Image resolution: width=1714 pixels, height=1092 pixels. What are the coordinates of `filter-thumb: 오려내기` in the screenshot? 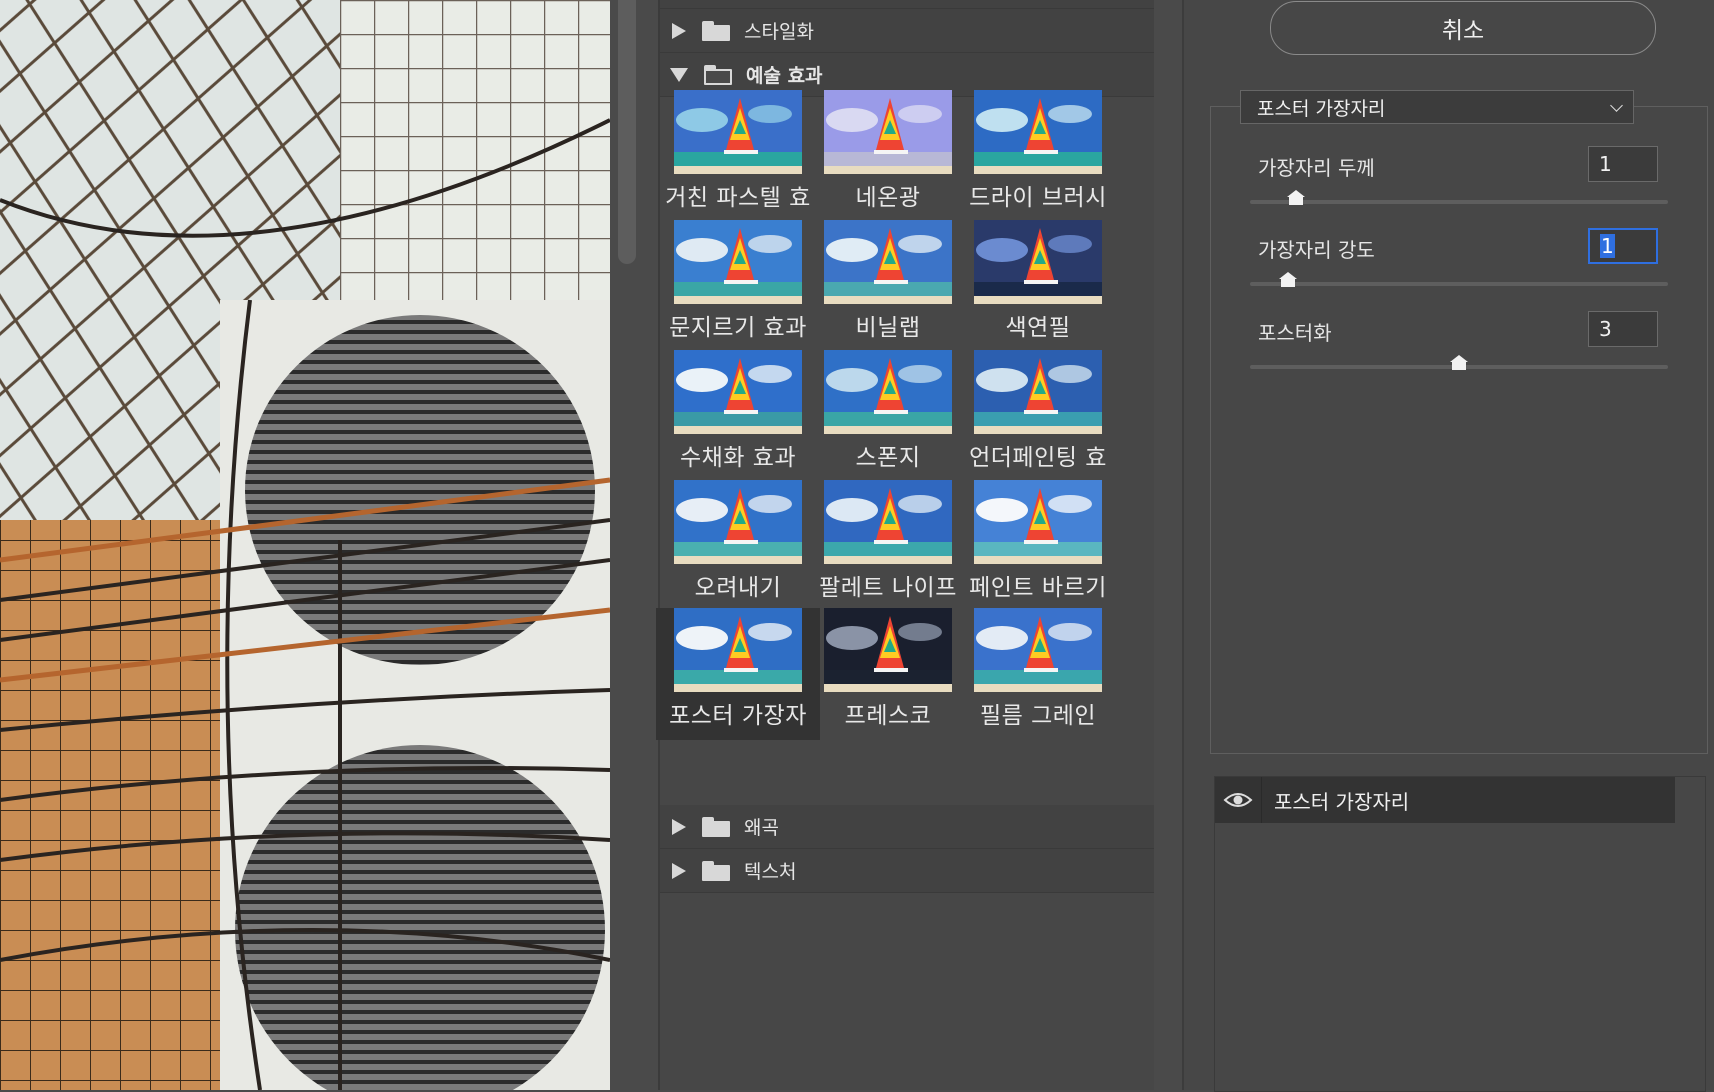 It's located at (738, 551).